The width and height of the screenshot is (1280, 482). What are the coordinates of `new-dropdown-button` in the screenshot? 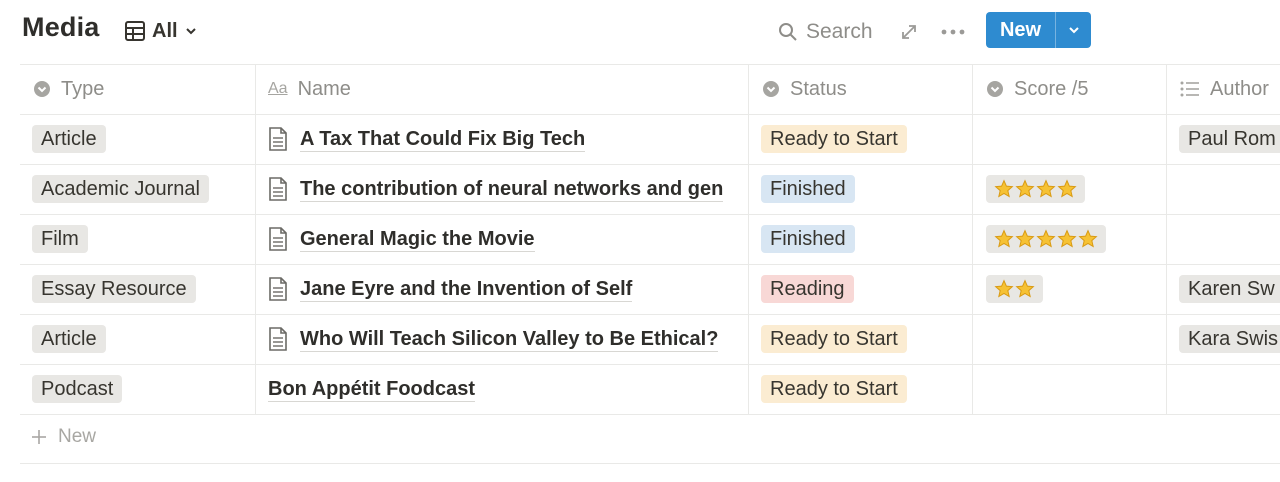 It's located at (1073, 30).